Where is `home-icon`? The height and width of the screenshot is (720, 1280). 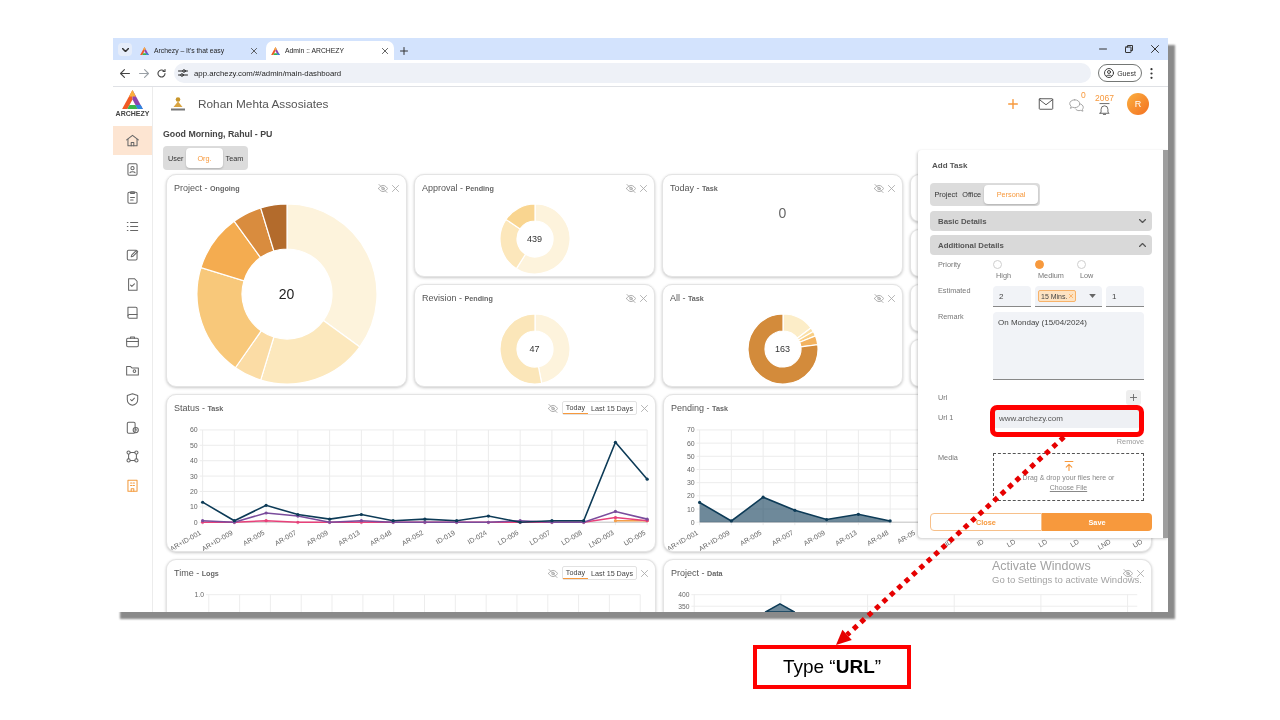 home-icon is located at coordinates (132, 140).